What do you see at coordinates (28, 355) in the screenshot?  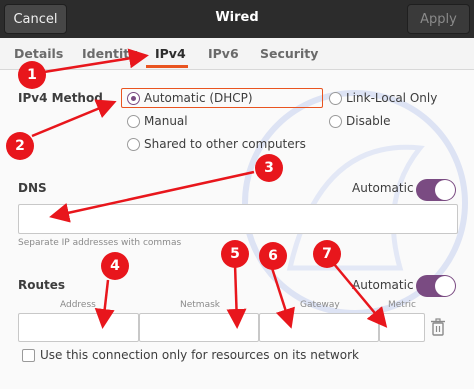 I see `only-resources-checkbox` at bounding box center [28, 355].